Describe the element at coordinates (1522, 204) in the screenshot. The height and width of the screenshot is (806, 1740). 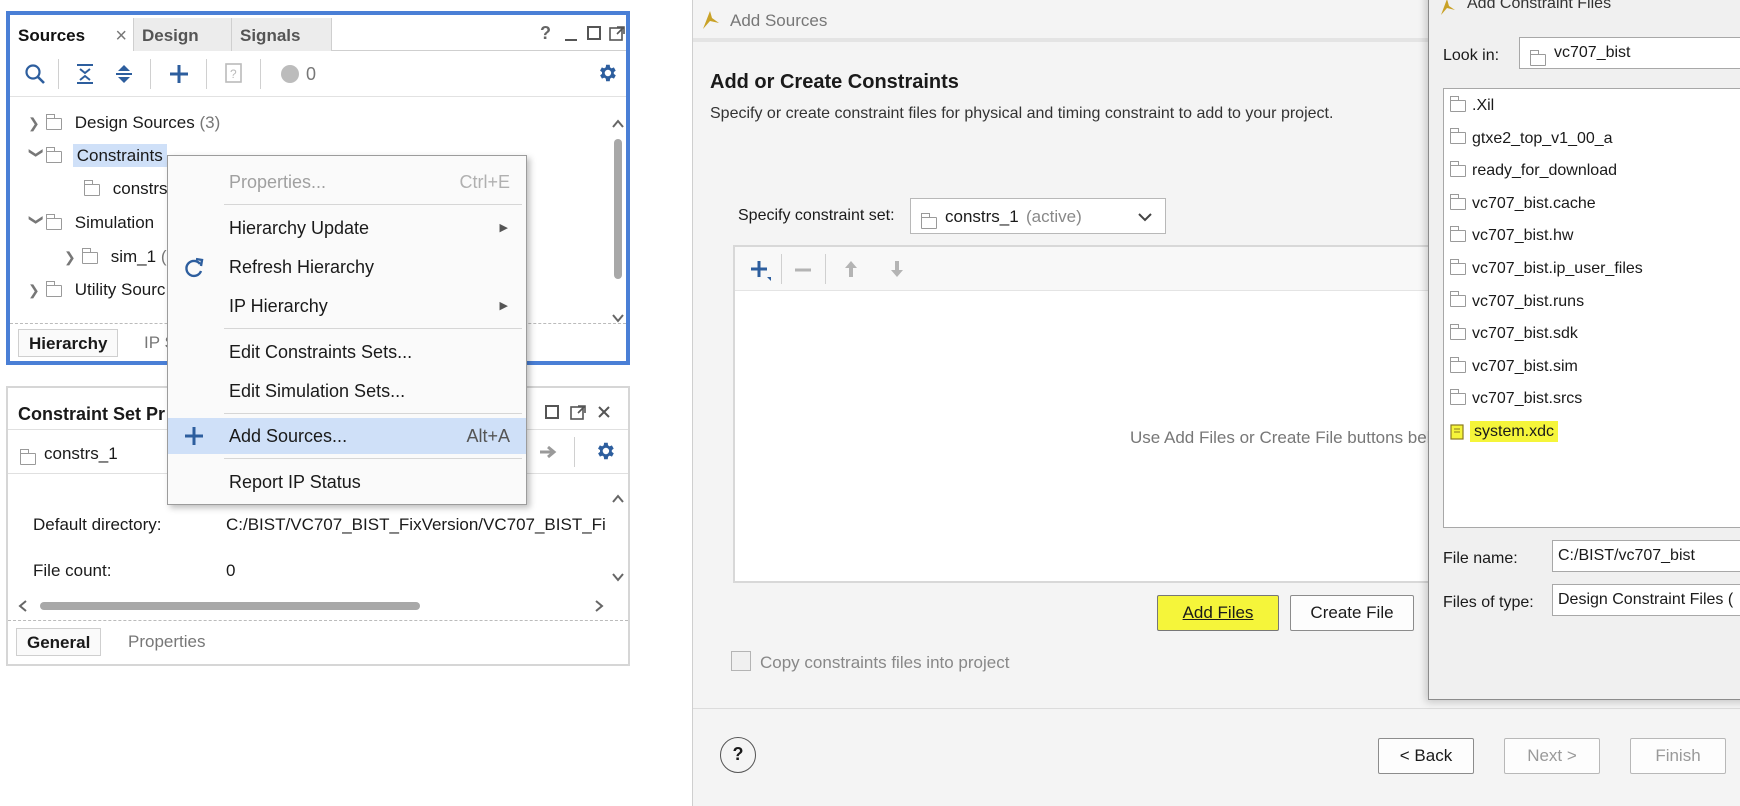
I see `folder-entry: vc707_bist.cache` at that location.